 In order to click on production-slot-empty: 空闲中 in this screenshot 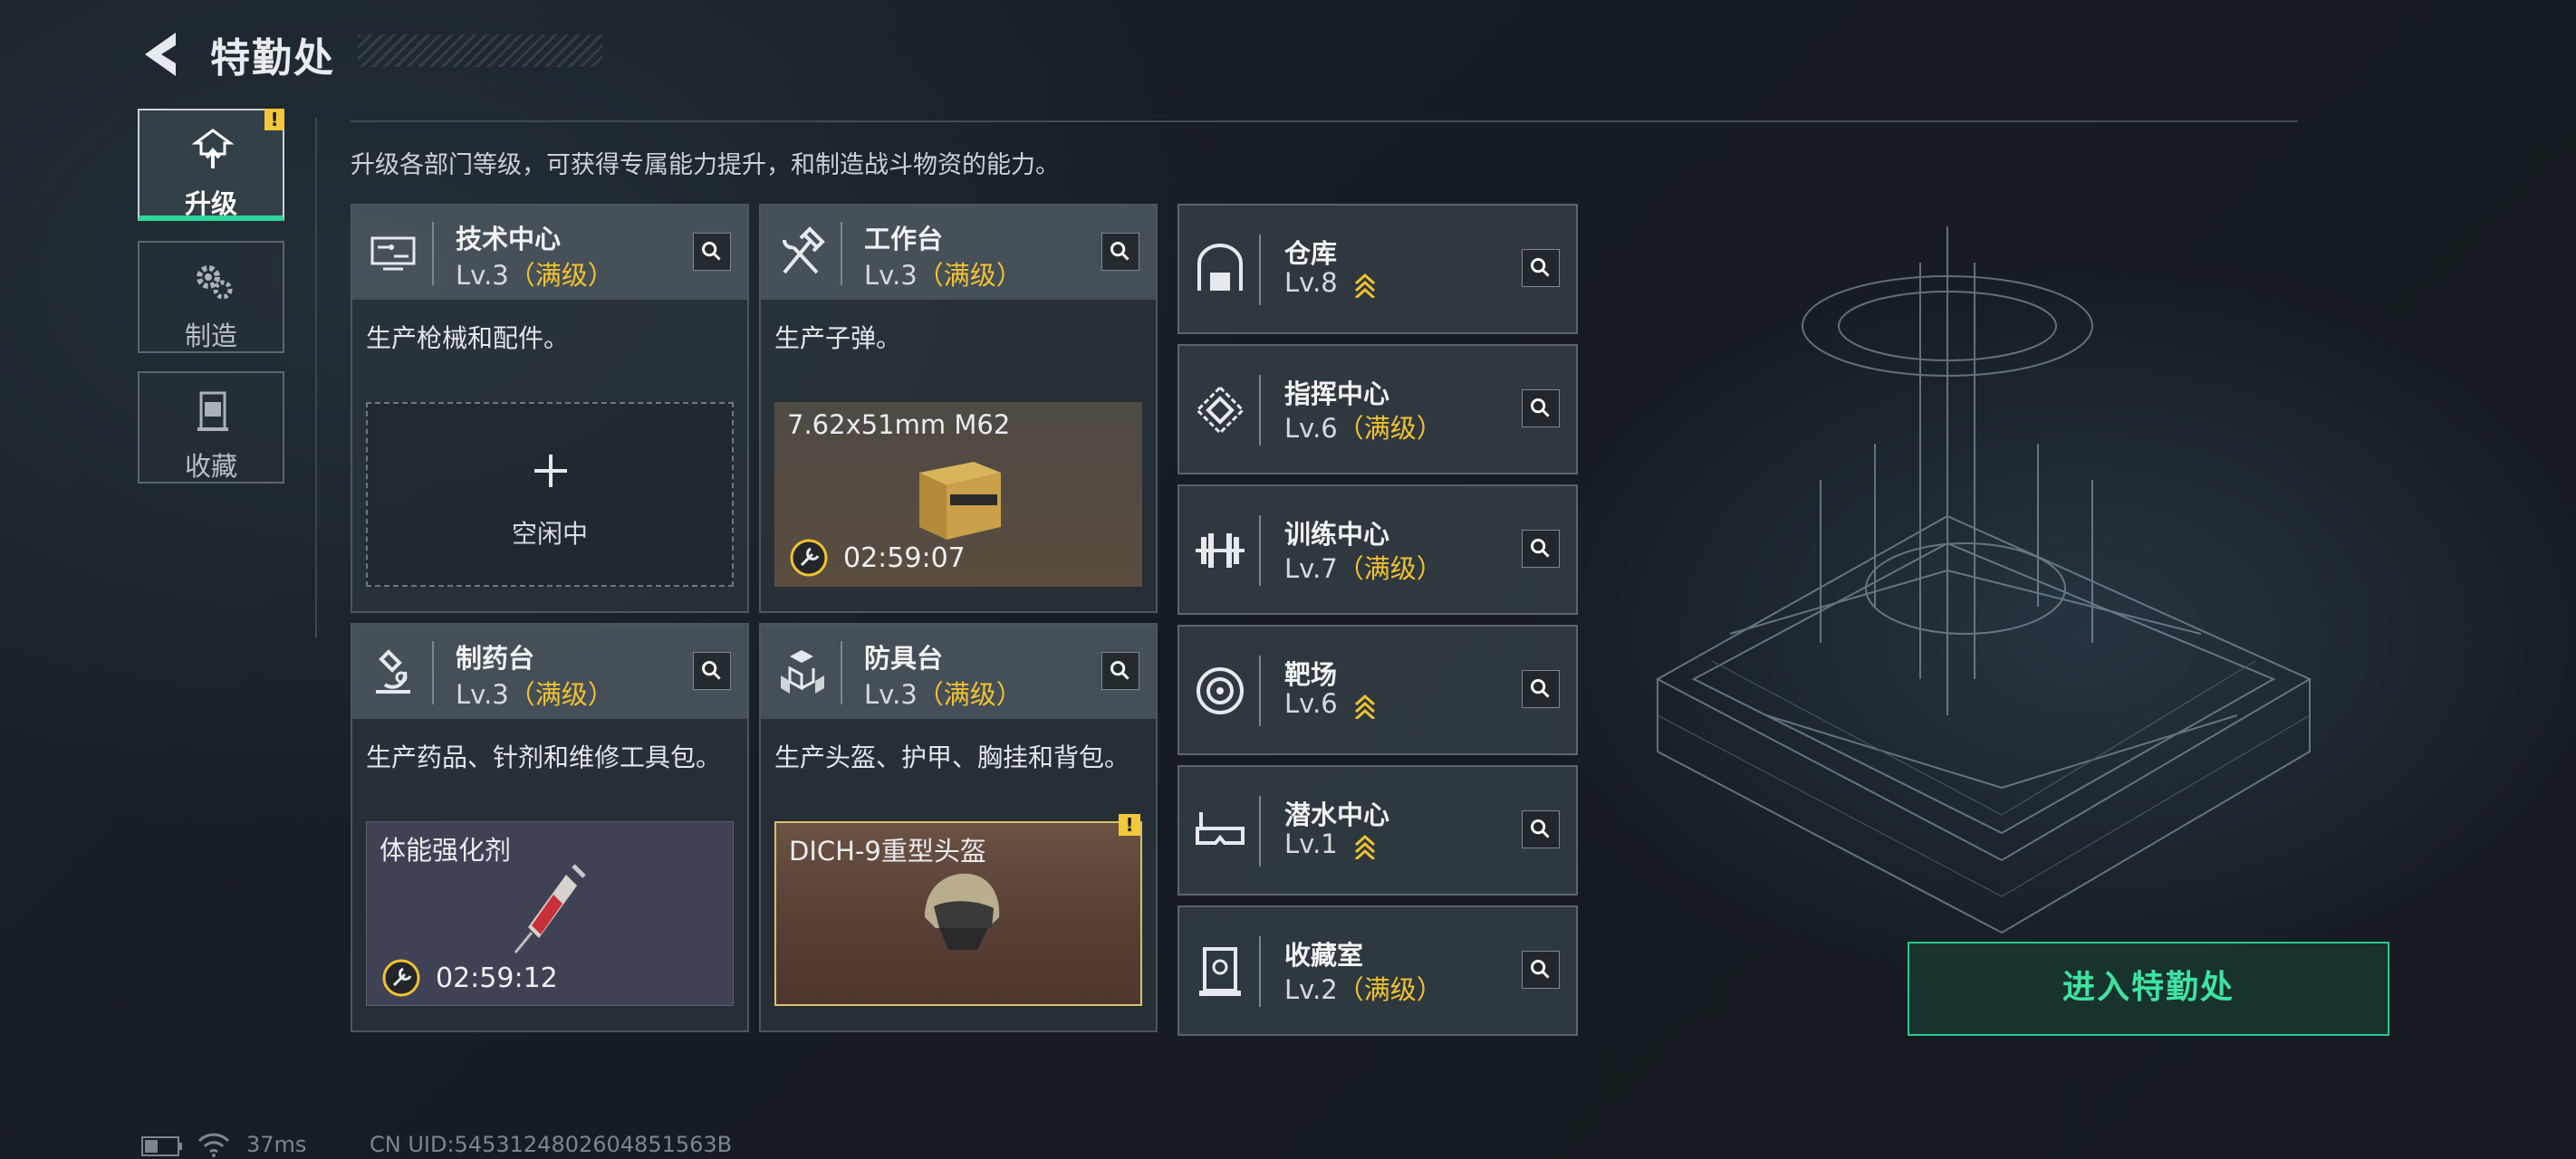, I will do `click(550, 494)`.